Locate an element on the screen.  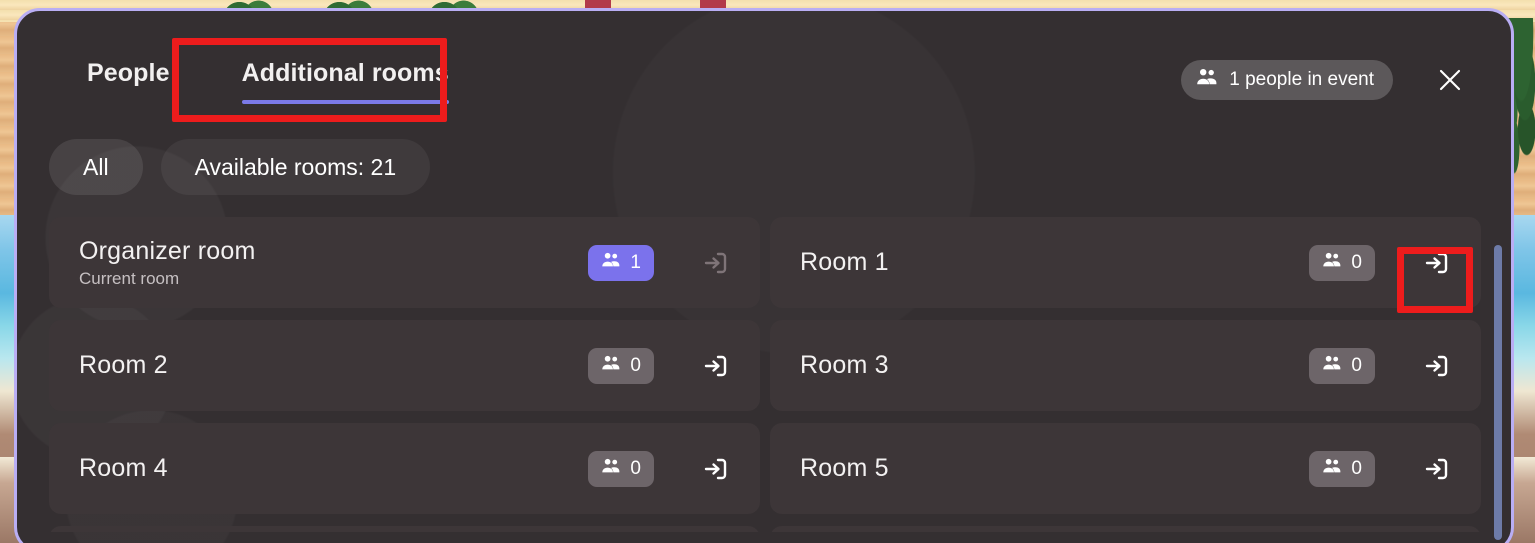
people-in-event-badge: 1 people in event is located at coordinates (1287, 80).